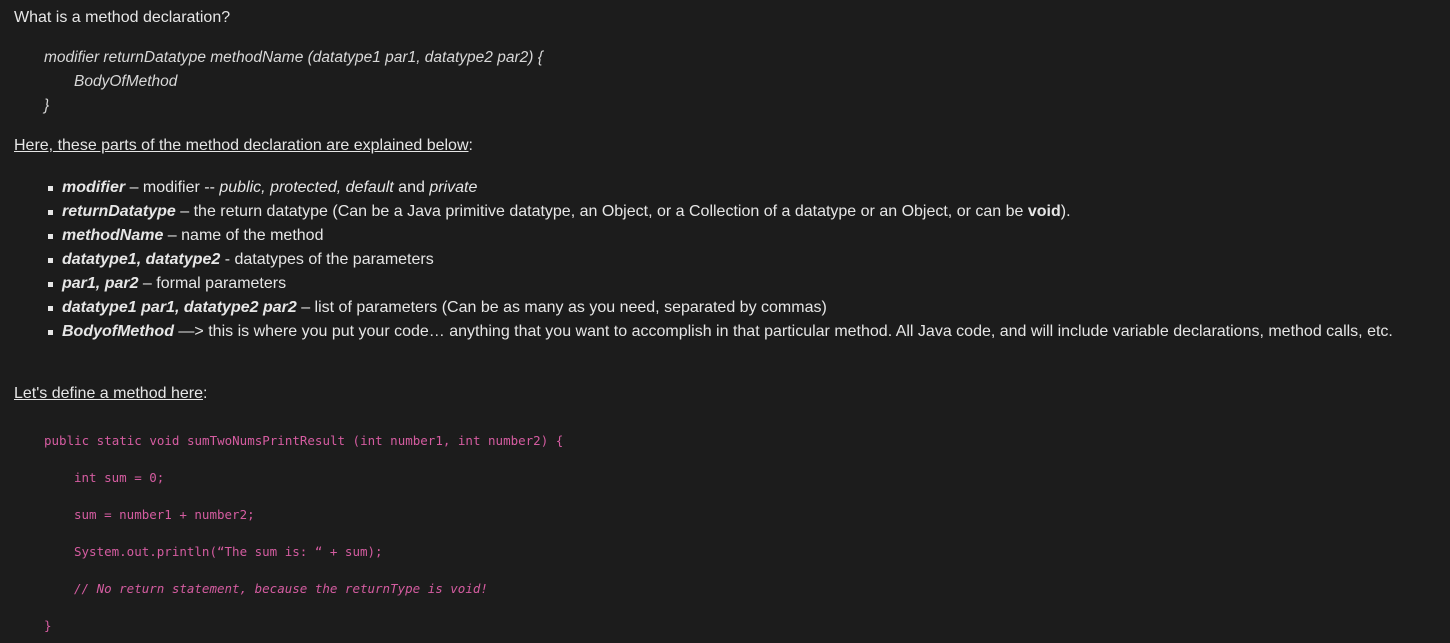 This screenshot has height=643, width=1450. What do you see at coordinates (47, 105) in the screenshot?
I see `signature-line-3: }` at bounding box center [47, 105].